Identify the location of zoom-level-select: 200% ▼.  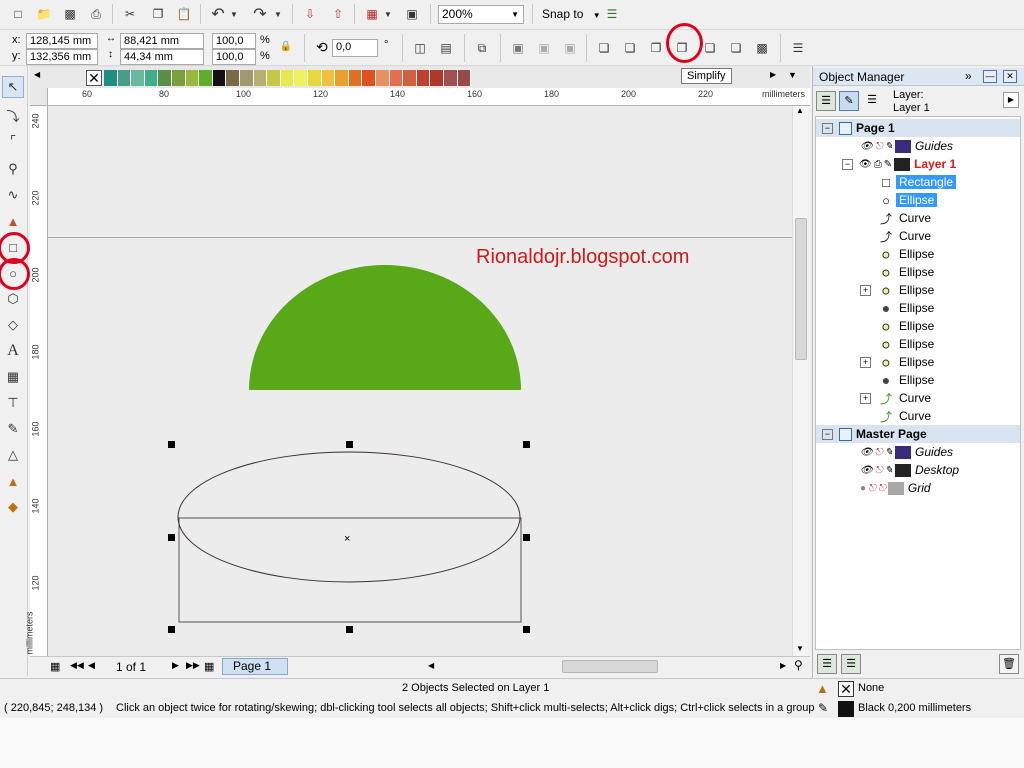
(481, 14).